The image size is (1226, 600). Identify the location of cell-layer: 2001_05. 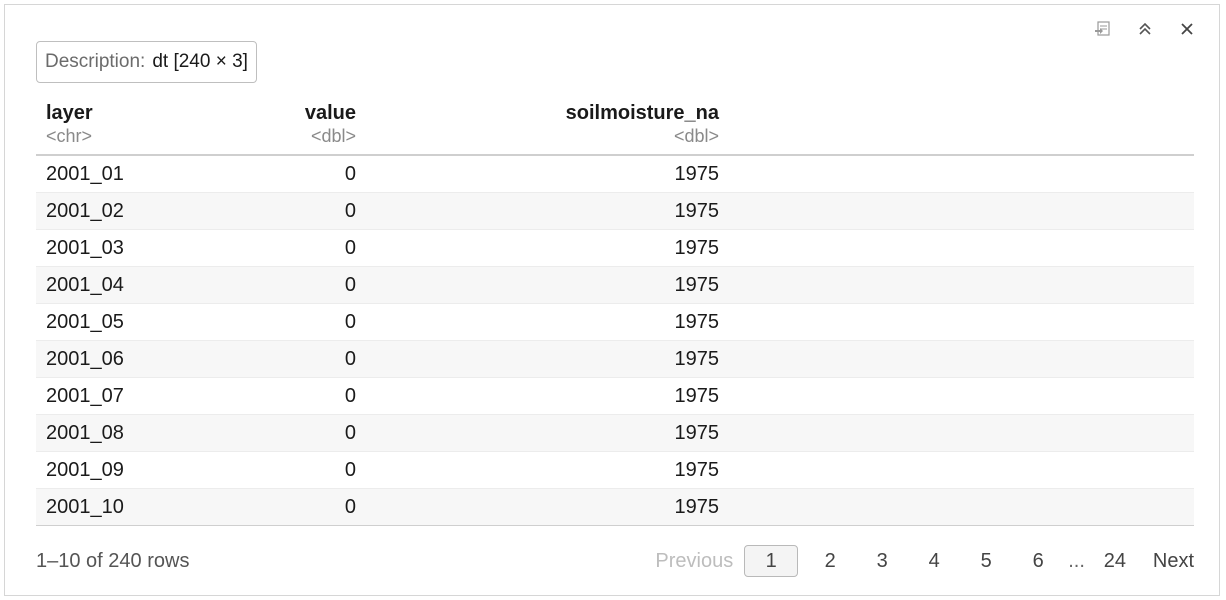
(116, 322).